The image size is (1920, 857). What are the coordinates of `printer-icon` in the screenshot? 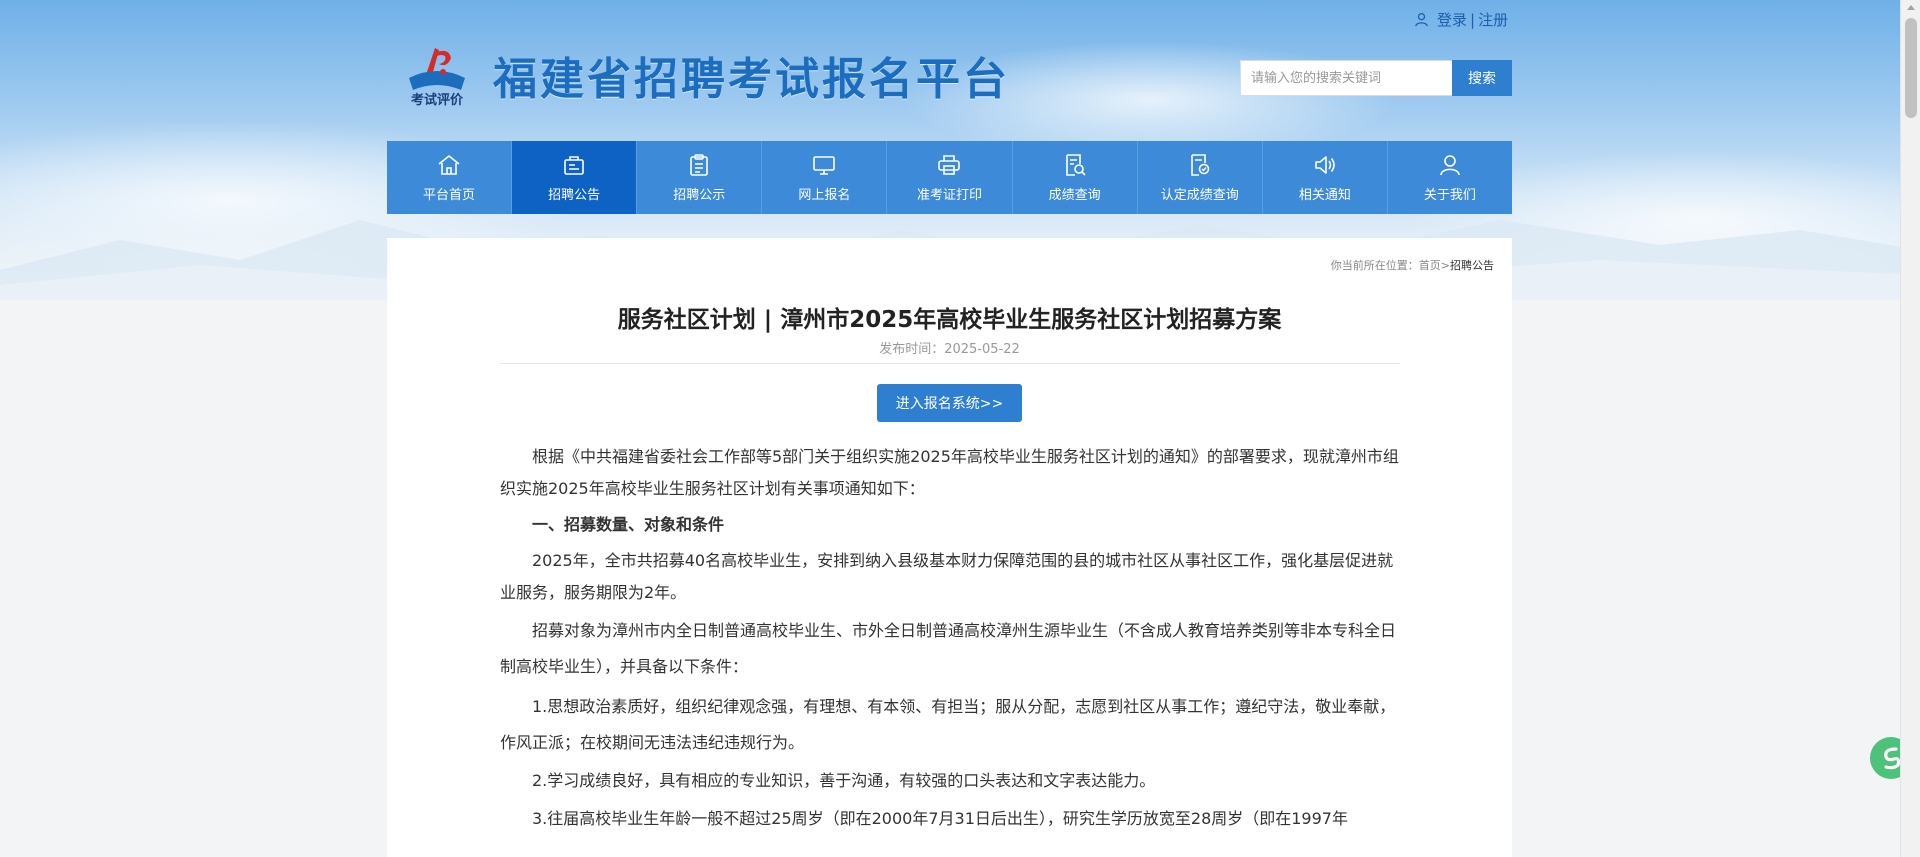 It's located at (949, 165).